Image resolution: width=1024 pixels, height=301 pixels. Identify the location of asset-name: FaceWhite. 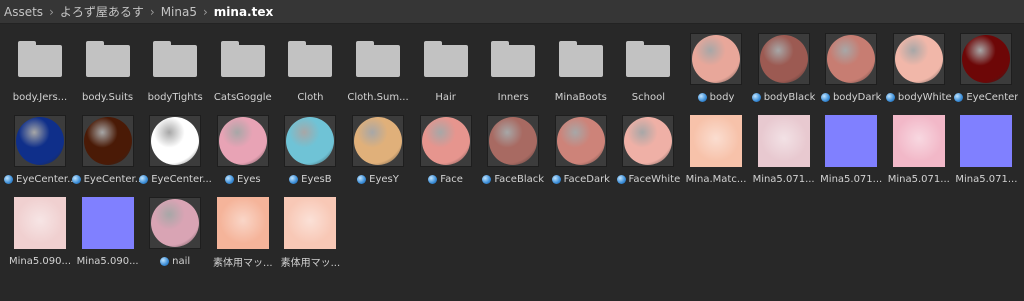
(654, 179).